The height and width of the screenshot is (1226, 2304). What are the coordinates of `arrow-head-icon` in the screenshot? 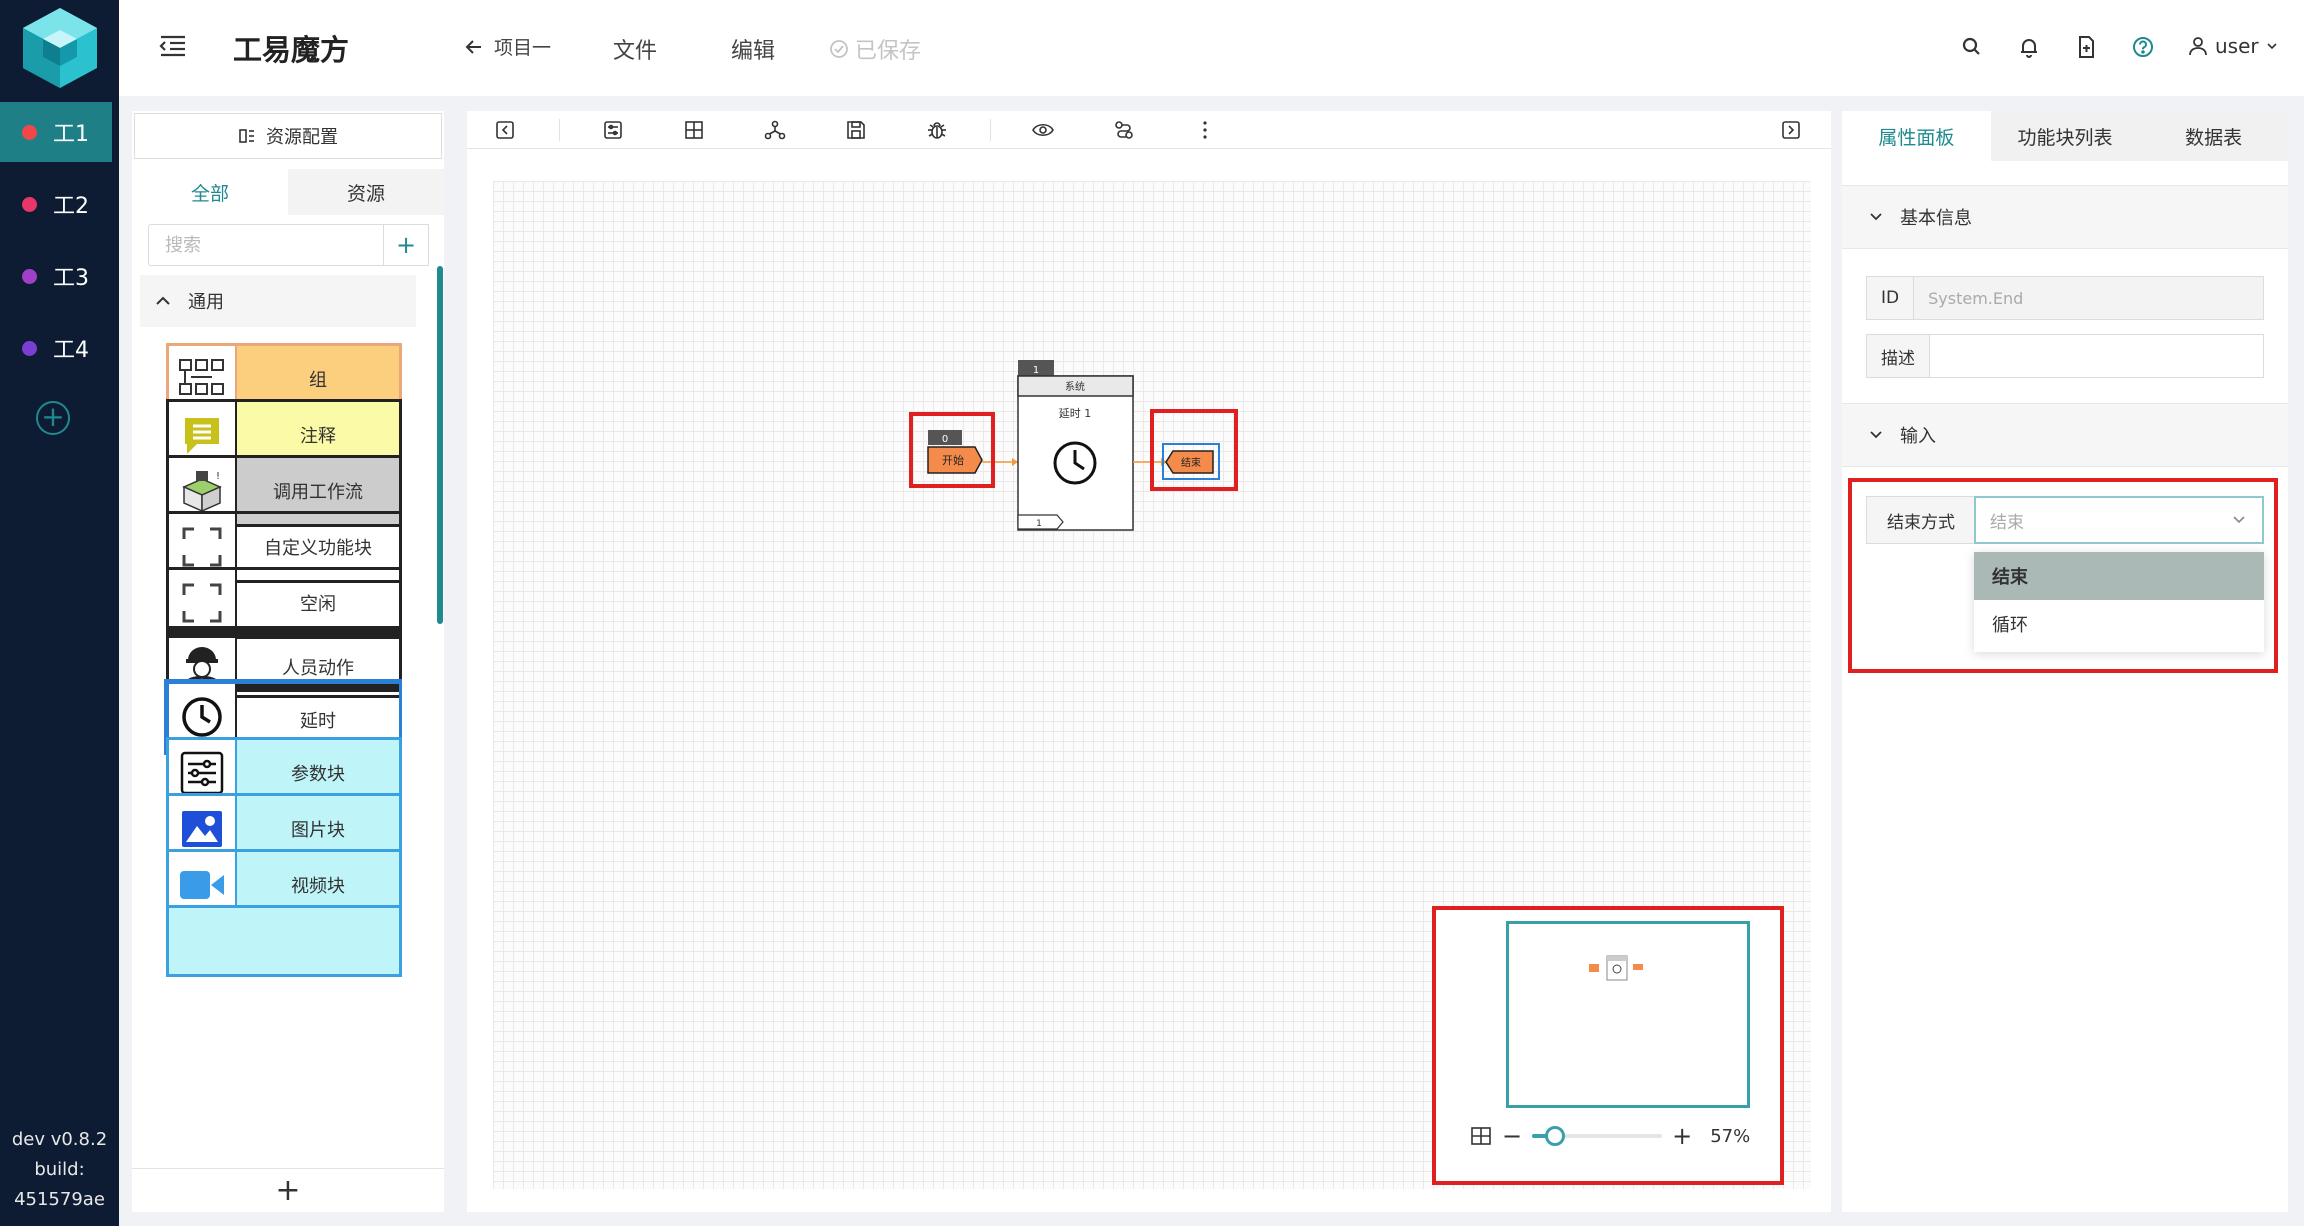 It's located at (1015, 462).